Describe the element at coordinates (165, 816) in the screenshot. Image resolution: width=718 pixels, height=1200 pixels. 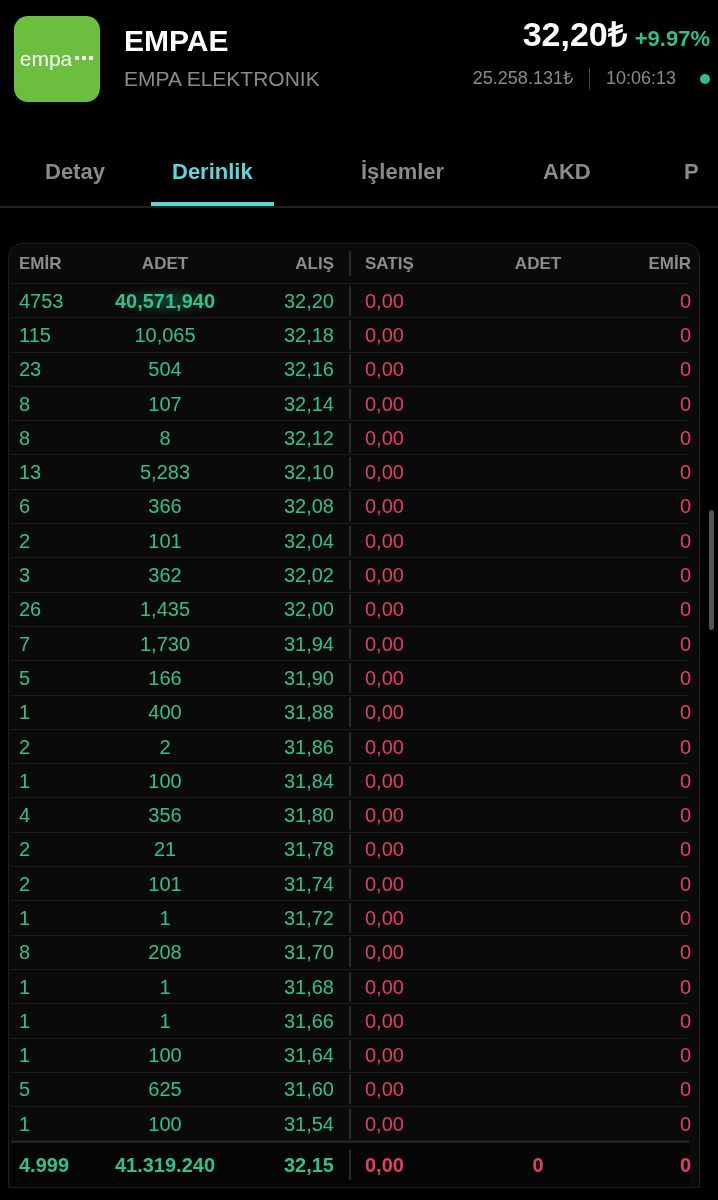
I see `table-cell-text: 356` at that location.